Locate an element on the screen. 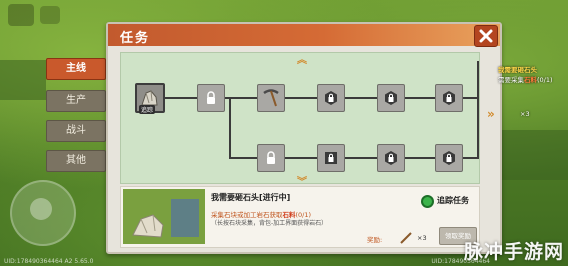 This screenshot has width=568, height=266. close-button is located at coordinates (486, 36).